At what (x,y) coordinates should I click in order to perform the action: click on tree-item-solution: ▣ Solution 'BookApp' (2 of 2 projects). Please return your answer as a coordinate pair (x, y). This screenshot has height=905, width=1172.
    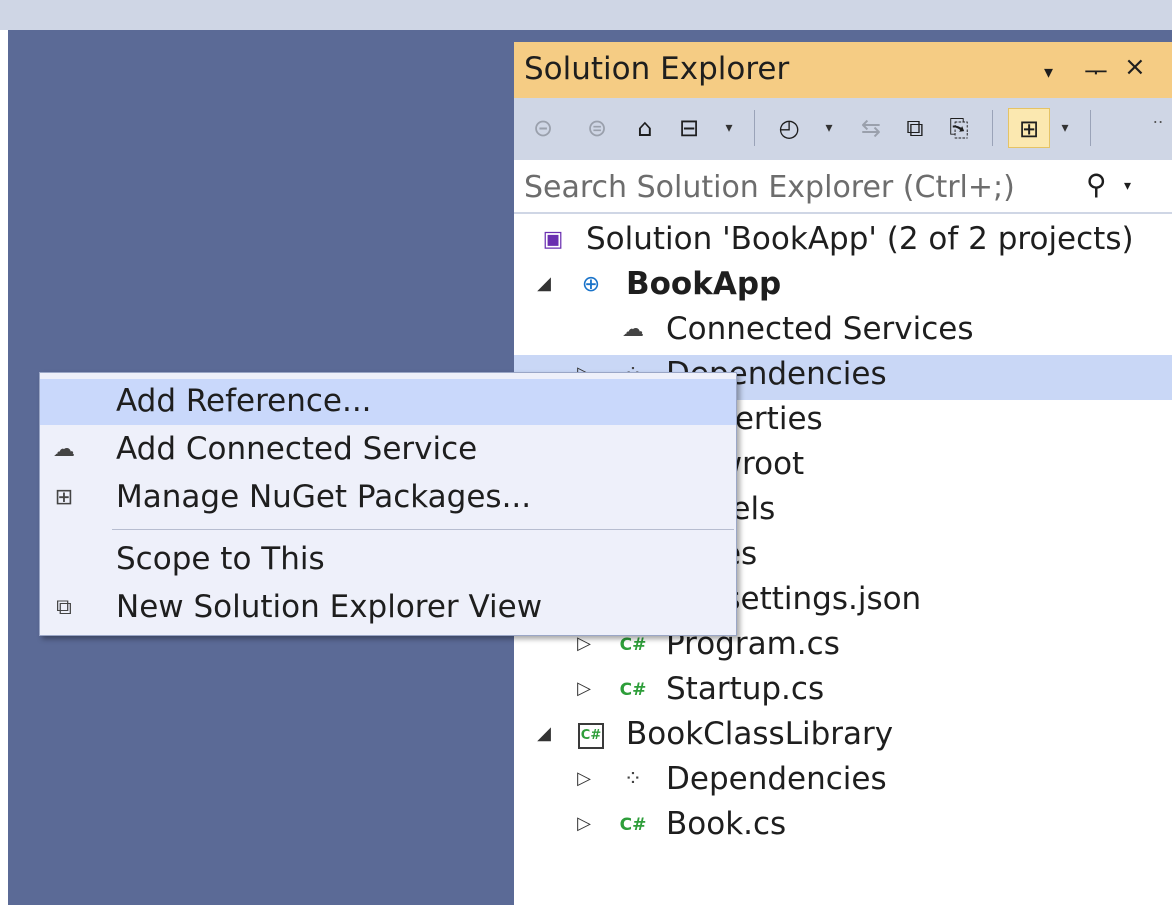
    Looking at the image, I should click on (843, 242).